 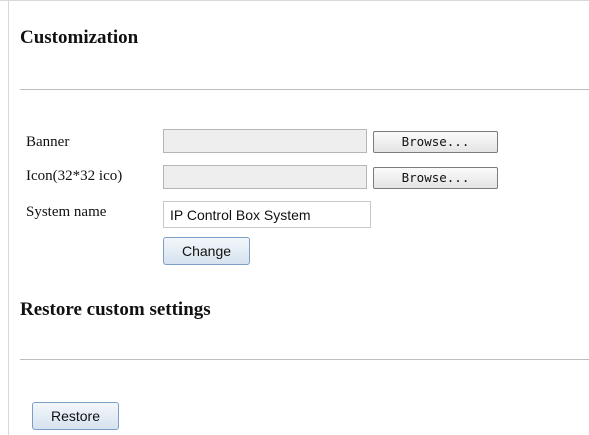 I want to click on restore-heading: Restore custom settings, so click(x=115, y=309).